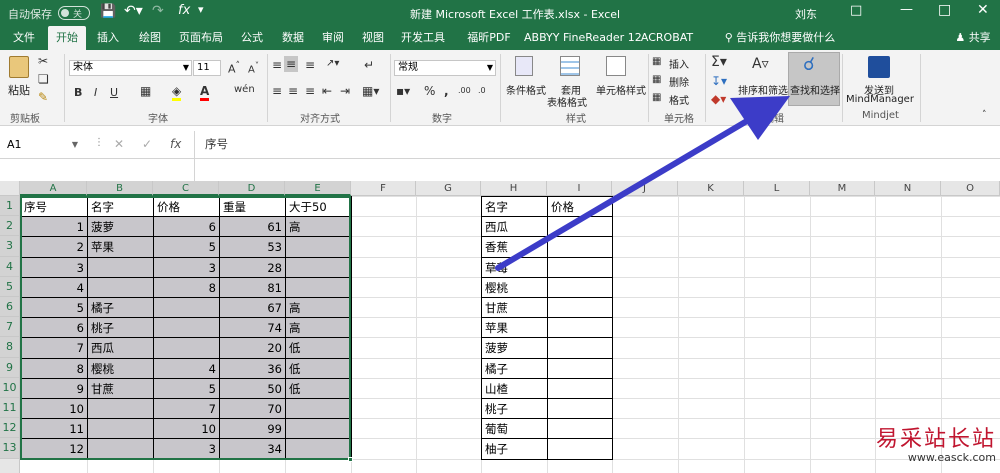 The height and width of the screenshot is (473, 1000). Describe the element at coordinates (514, 188) in the screenshot. I see `column-header-h: H` at that location.